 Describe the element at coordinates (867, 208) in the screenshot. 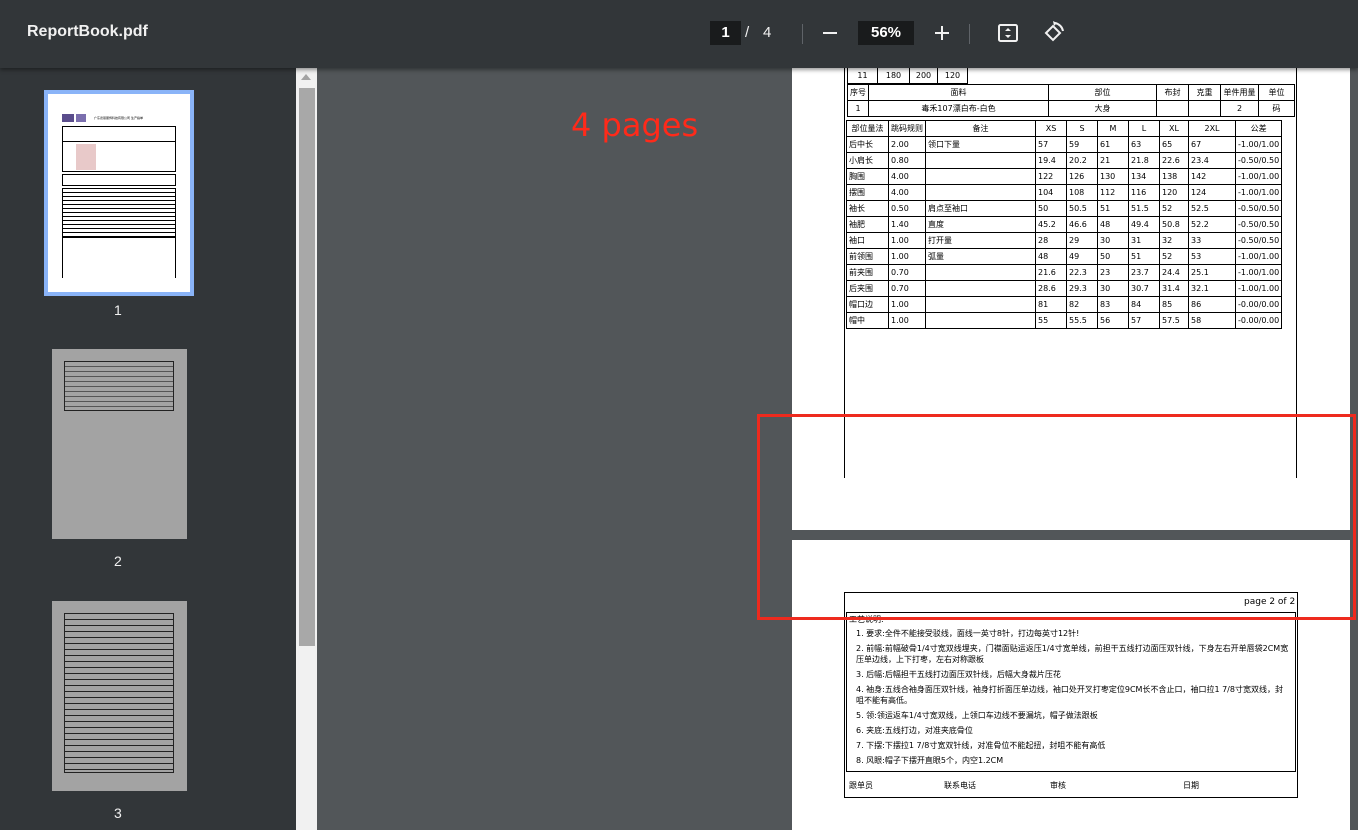

I see `table-cell: 袖长` at that location.